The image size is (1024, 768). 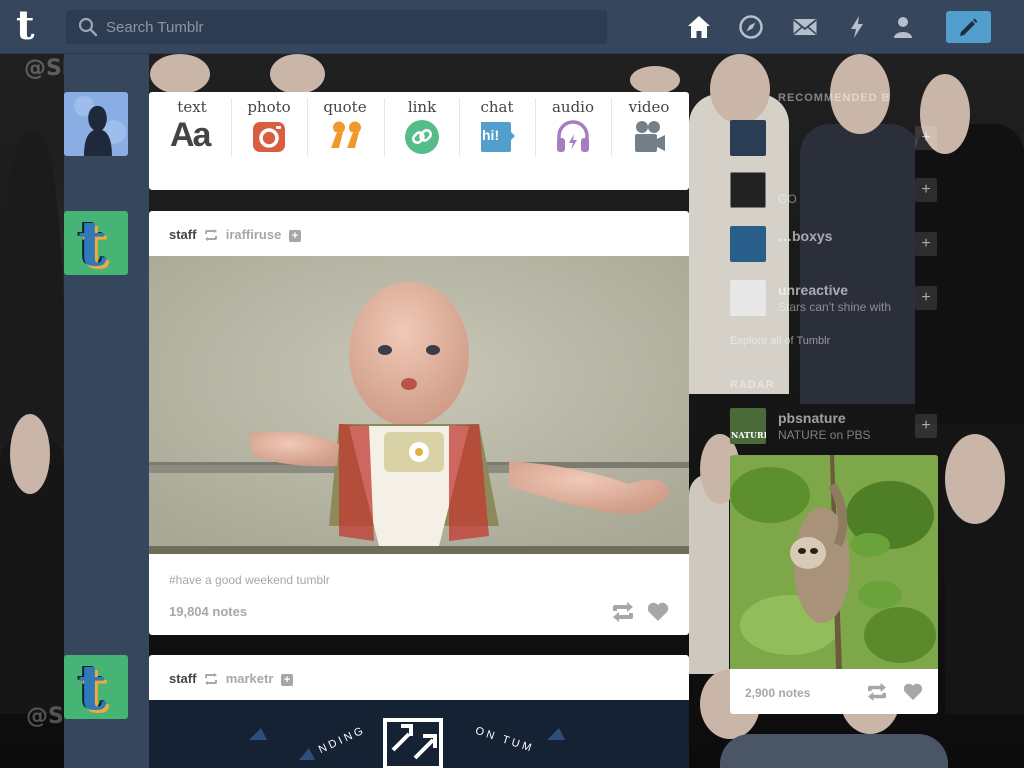 I want to click on blog-name: unreactive, so click(x=813, y=290).